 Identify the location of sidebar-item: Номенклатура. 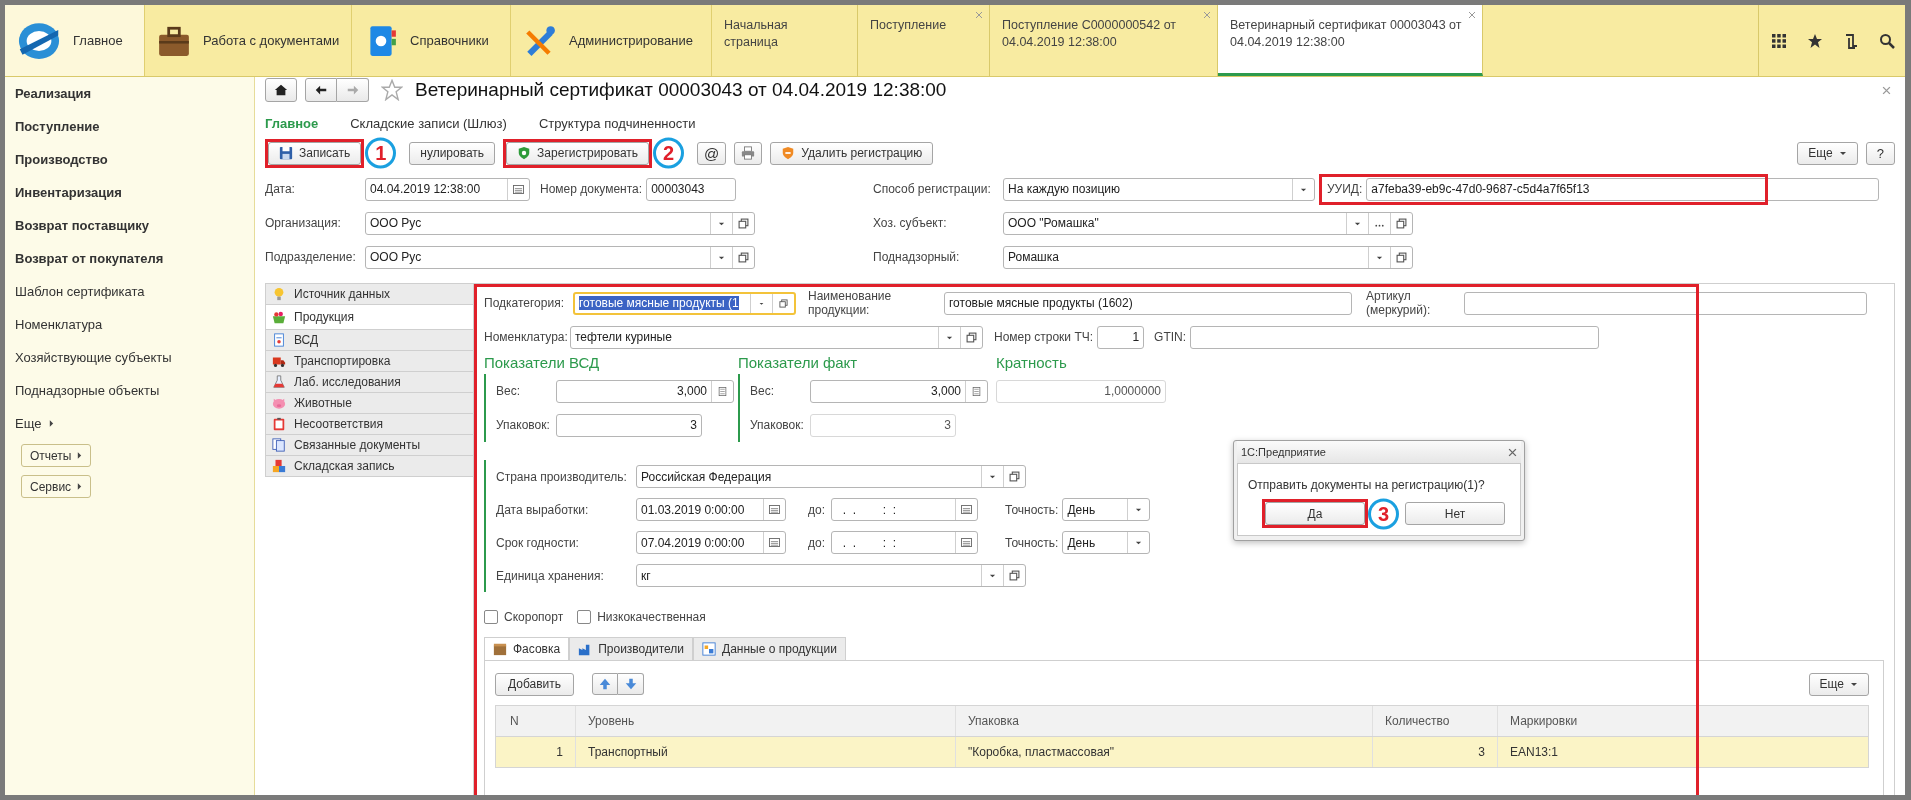
(59, 324).